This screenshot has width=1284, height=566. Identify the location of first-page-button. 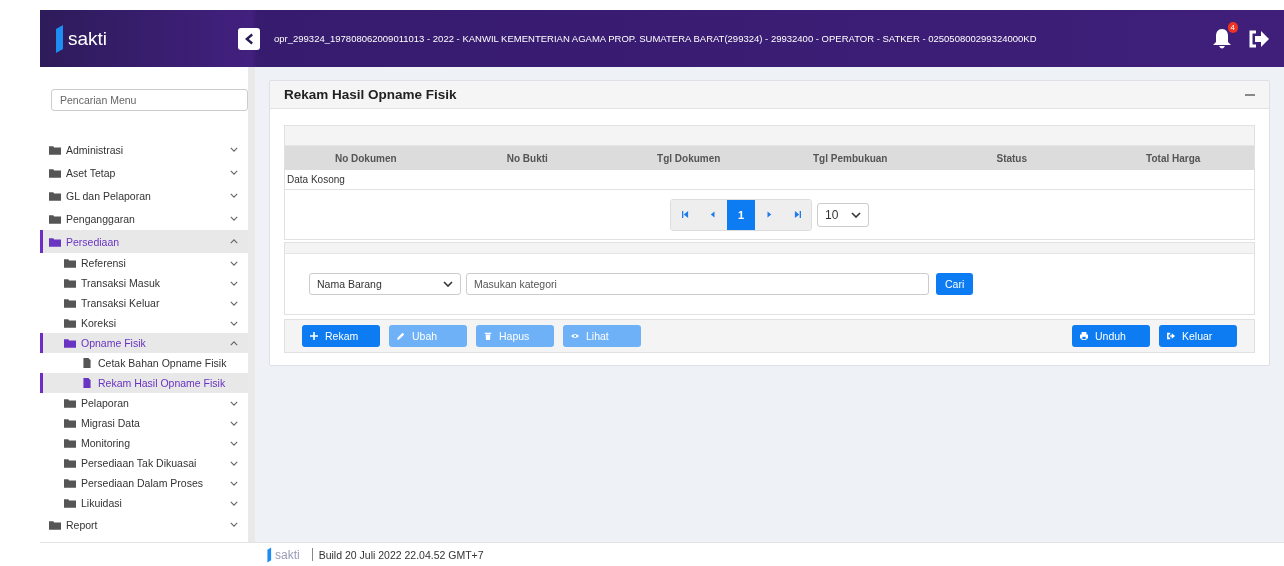
(685, 214).